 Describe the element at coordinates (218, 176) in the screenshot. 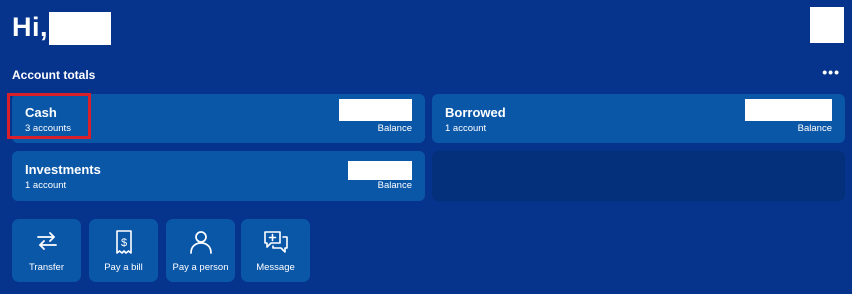

I see `investments-card: Investments 1 account Balance` at that location.